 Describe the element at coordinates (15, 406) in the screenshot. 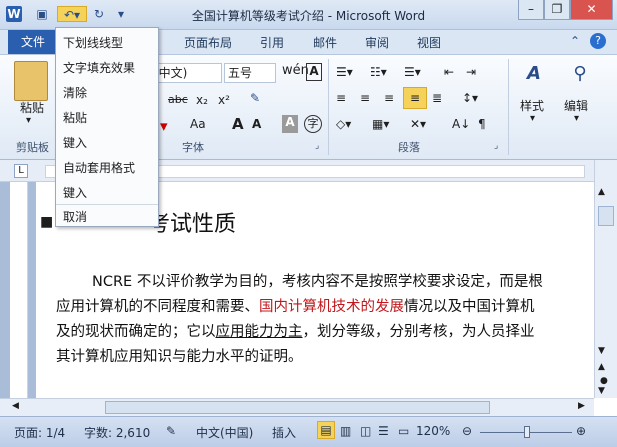

I see `scroll-left-icon: ◀` at that location.